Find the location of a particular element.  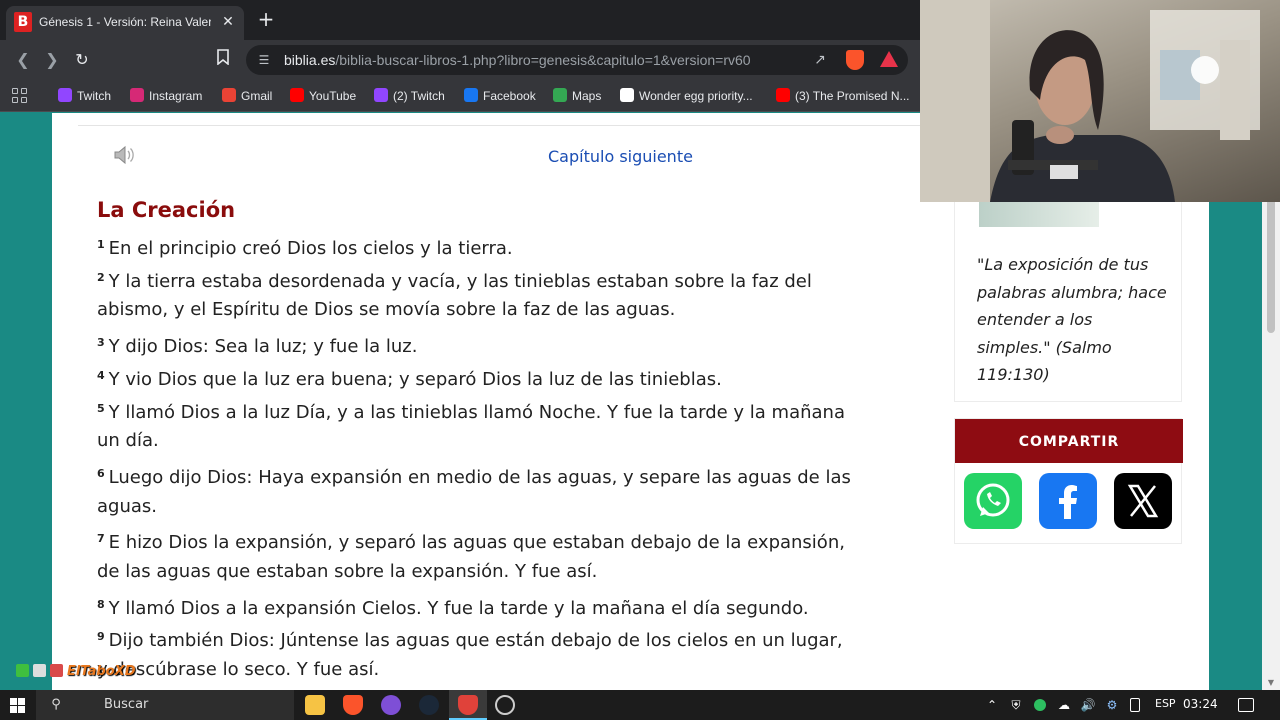

new-tab-button: + is located at coordinates (266, 20).